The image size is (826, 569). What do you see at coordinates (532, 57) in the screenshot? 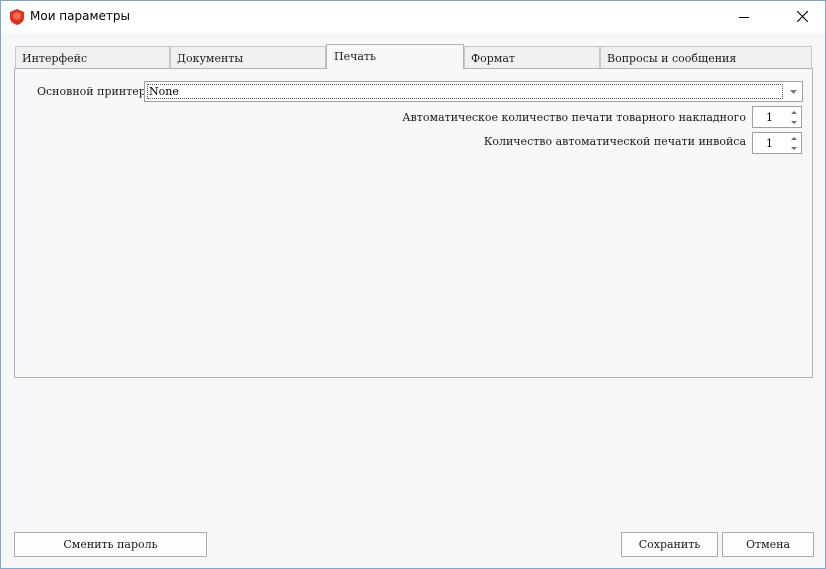
I see `tab-format: Формат` at bounding box center [532, 57].